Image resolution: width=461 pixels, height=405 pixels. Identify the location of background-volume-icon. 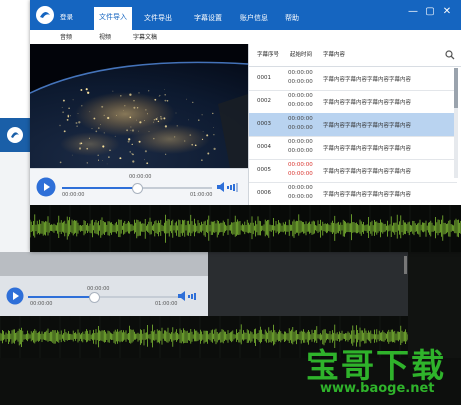
(190, 296).